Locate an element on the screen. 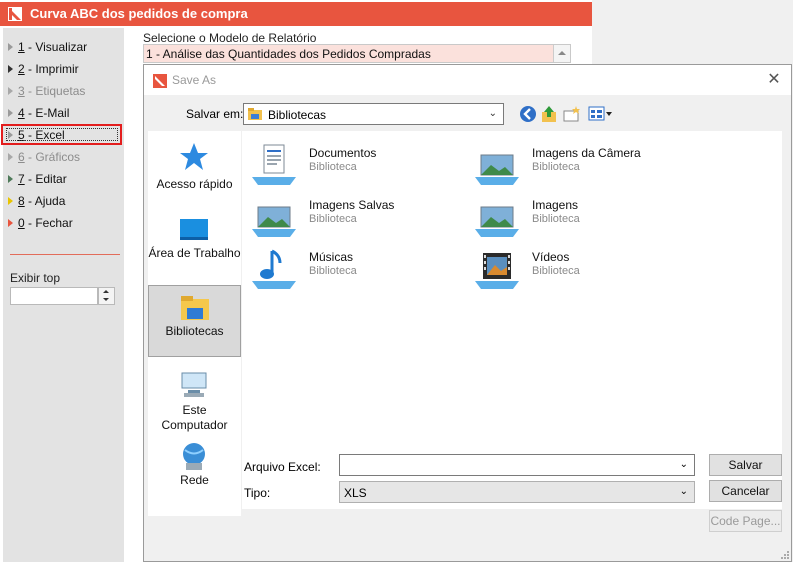  file-type-label: Tipo: is located at coordinates (257, 493).